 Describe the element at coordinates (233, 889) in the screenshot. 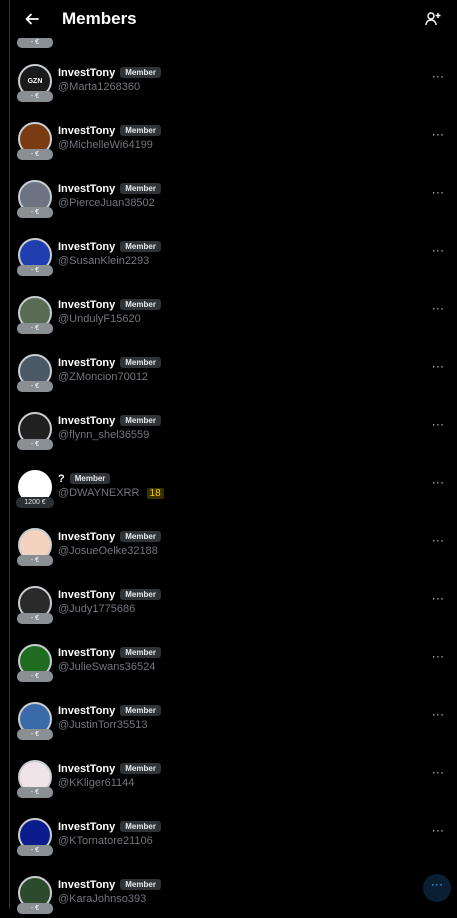

I see `member-row: - € InvestTony Member @KaraJohnso393 ⋯` at that location.